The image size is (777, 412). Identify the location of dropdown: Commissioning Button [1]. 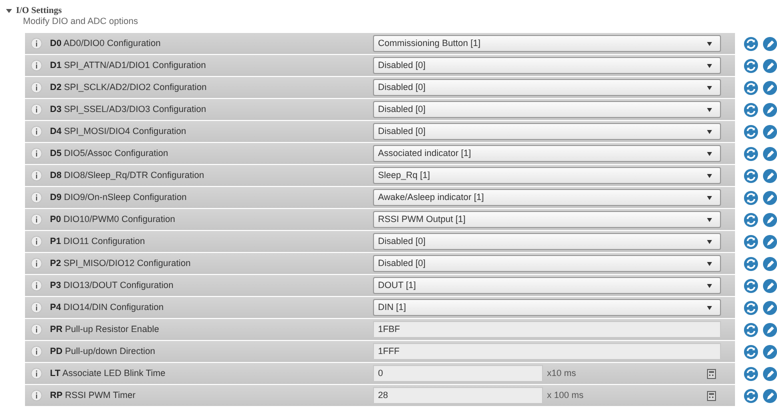
(547, 43).